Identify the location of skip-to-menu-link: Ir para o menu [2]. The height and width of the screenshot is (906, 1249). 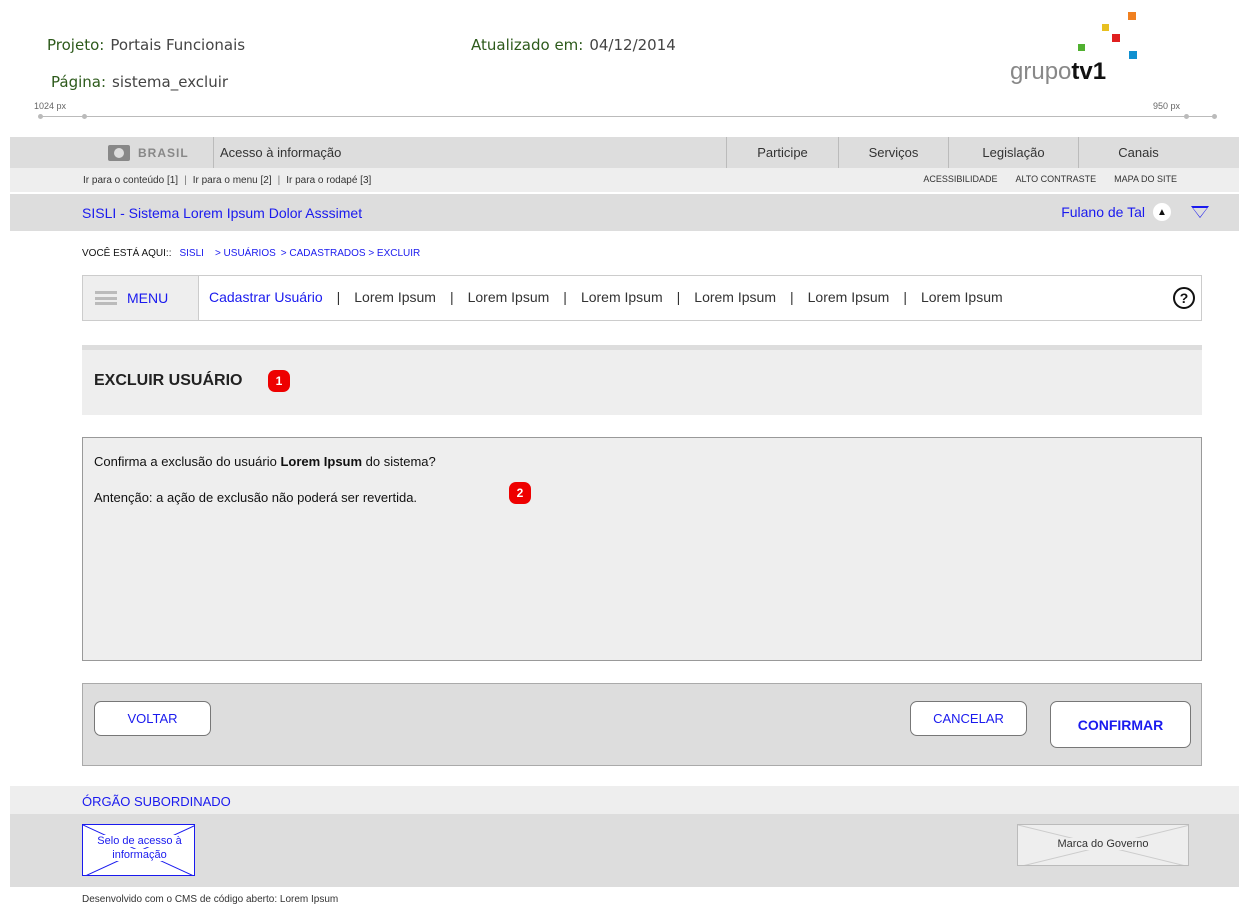
(232, 180).